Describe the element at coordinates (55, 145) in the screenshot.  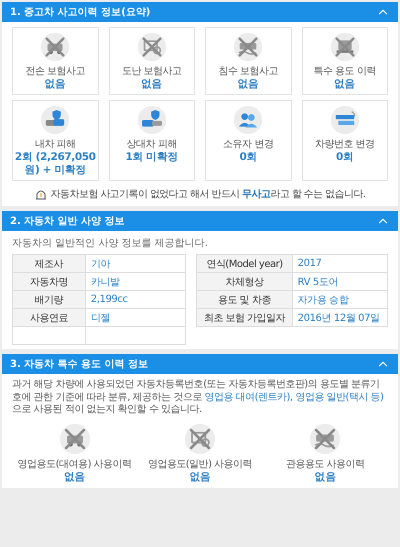
I see `card-label: 내차 피해` at that location.